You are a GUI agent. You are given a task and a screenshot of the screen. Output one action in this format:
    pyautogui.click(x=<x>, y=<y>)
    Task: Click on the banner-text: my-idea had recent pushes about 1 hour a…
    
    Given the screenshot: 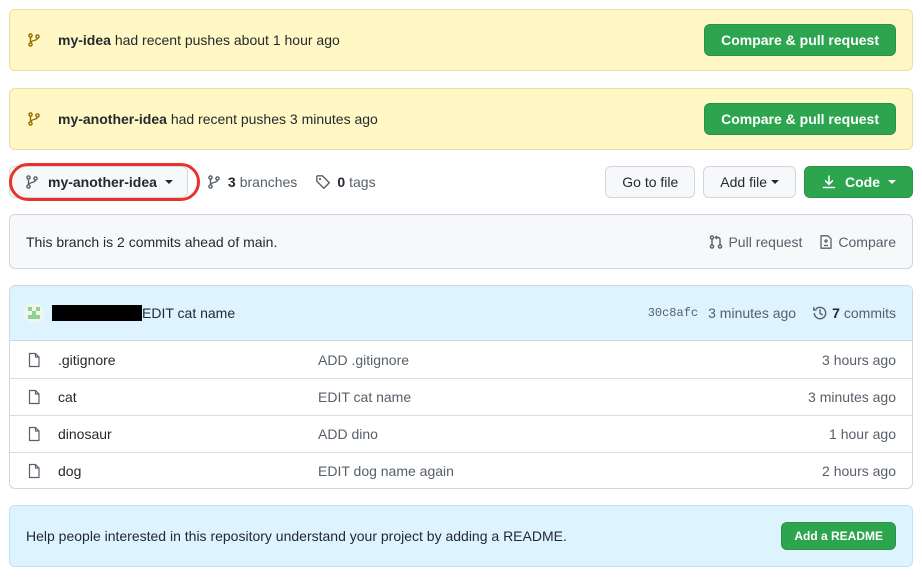 What is the action you would take?
    pyautogui.click(x=381, y=40)
    